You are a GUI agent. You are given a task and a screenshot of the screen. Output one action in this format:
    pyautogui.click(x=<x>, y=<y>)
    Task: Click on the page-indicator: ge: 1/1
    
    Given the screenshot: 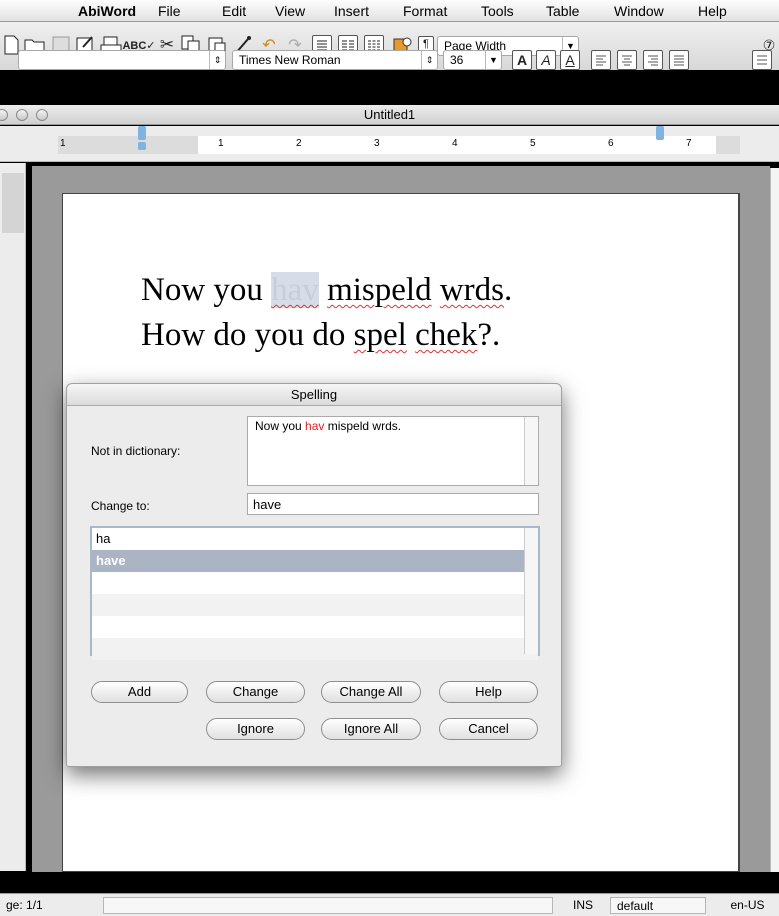 What is the action you would take?
    pyautogui.click(x=24, y=905)
    